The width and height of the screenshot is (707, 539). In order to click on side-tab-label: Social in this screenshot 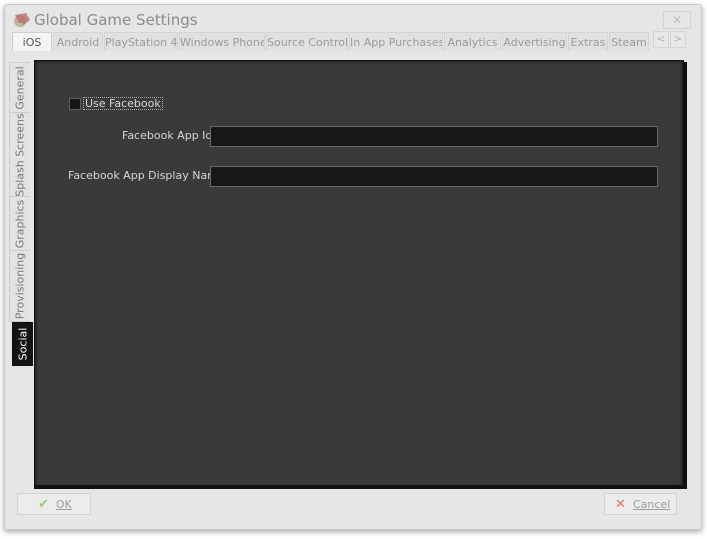, I will do `click(23, 344)`.